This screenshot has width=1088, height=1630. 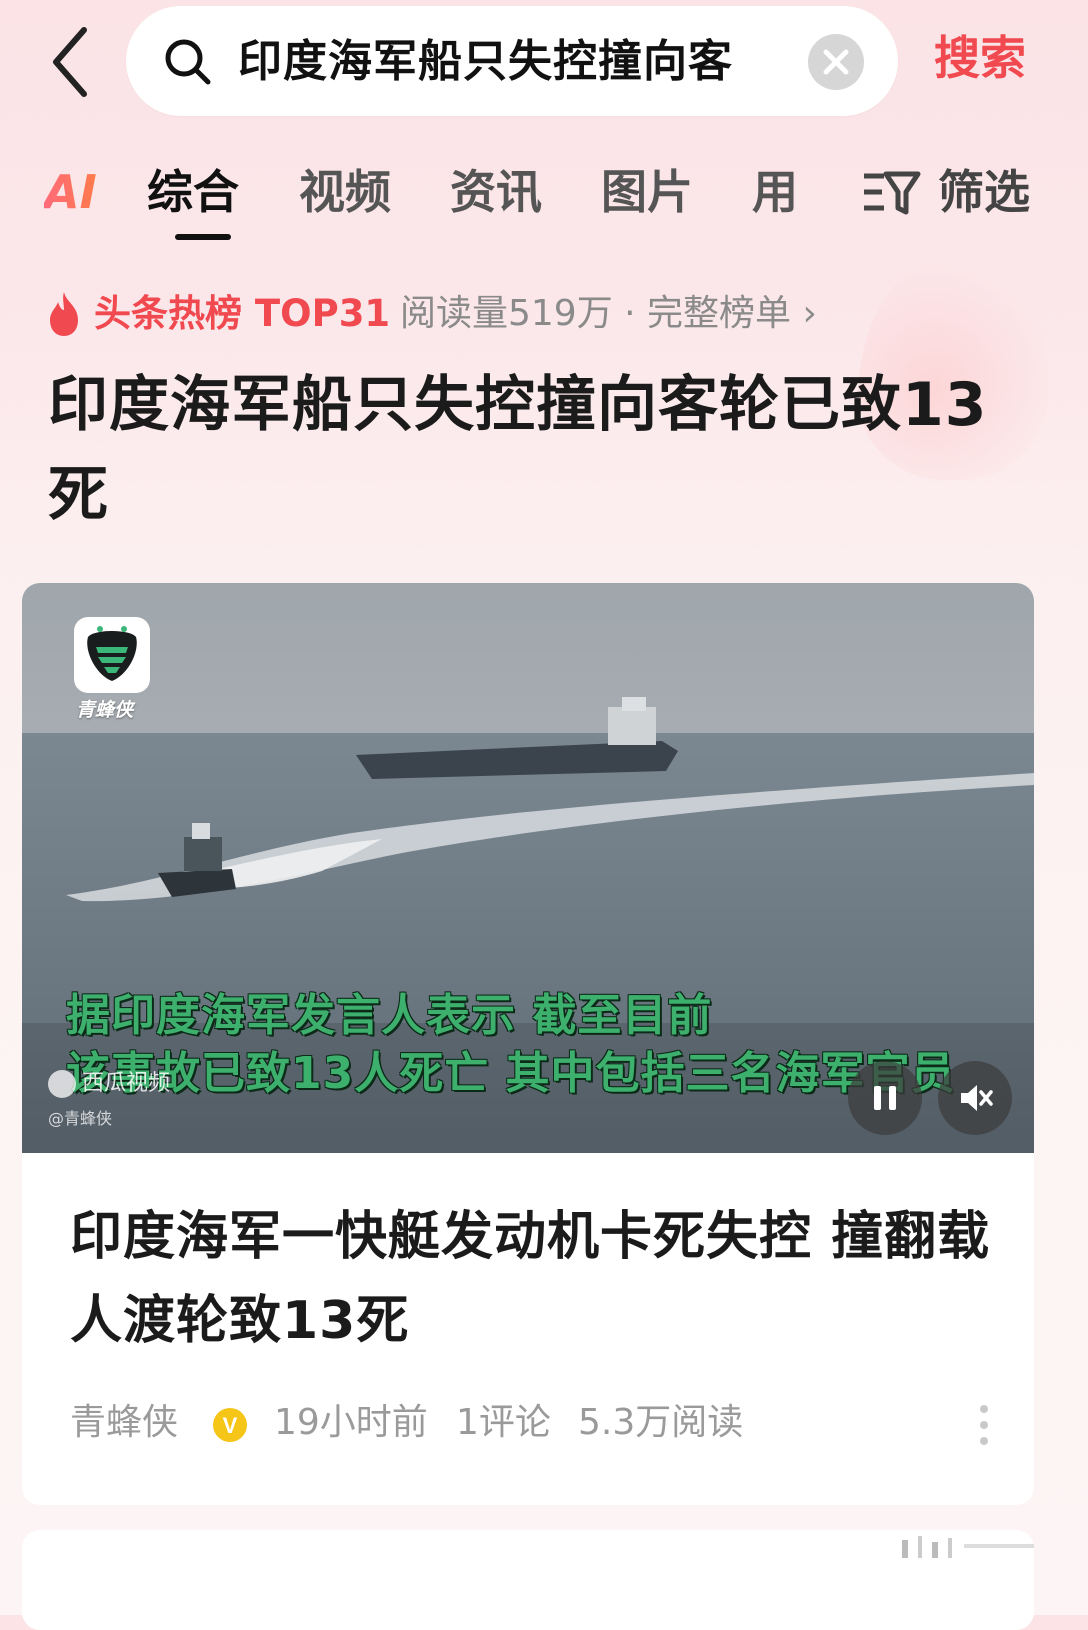 I want to click on video-subtitle-line-2: 该事故已致13人死亡 其中包括三名海军官员, so click(x=511, y=1073).